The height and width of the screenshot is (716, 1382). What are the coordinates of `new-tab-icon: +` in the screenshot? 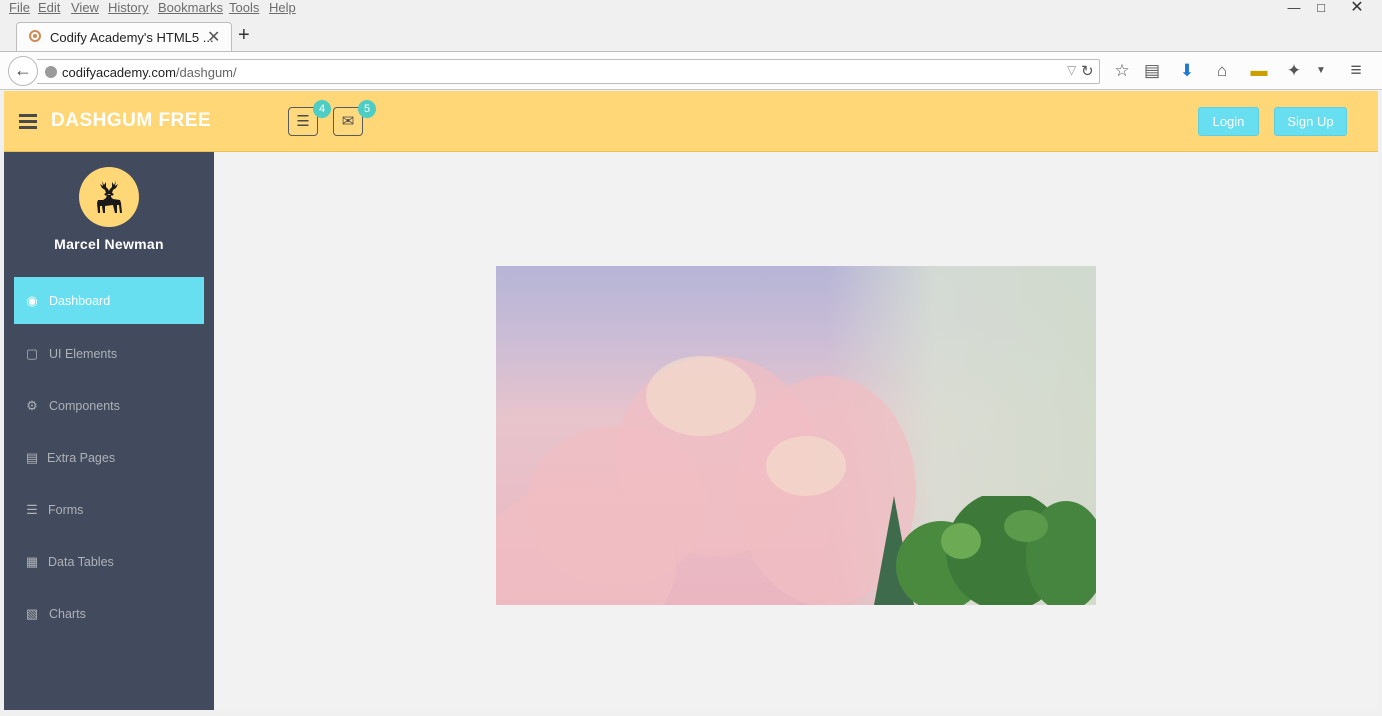 It's located at (244, 35).